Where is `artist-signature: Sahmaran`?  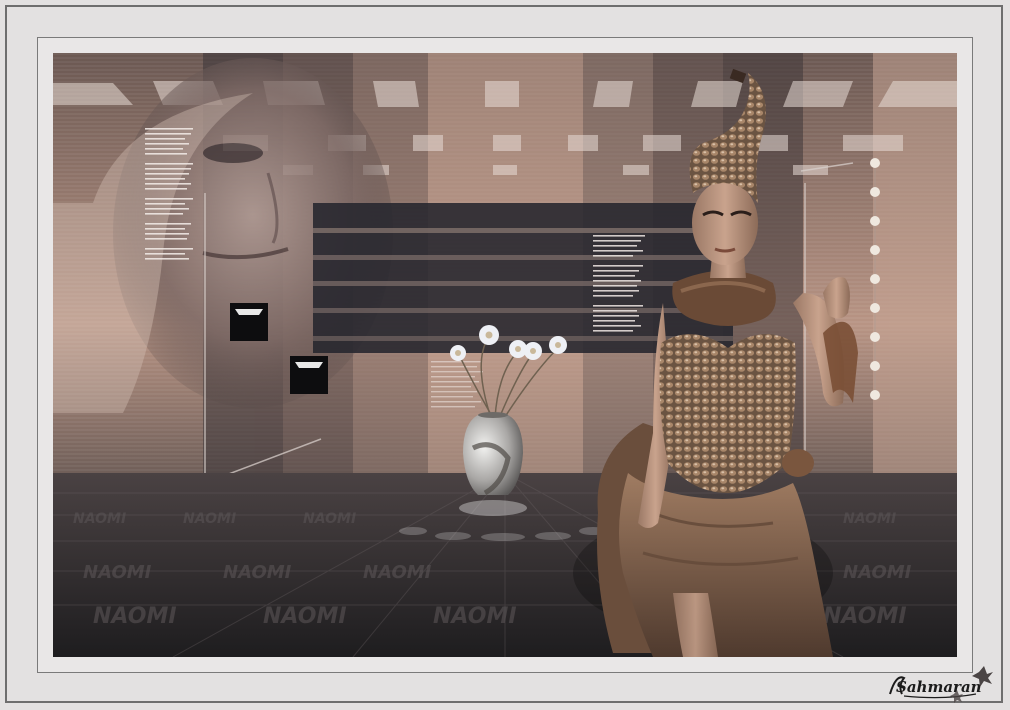 artist-signature: Sahmaran is located at coordinates (941, 684).